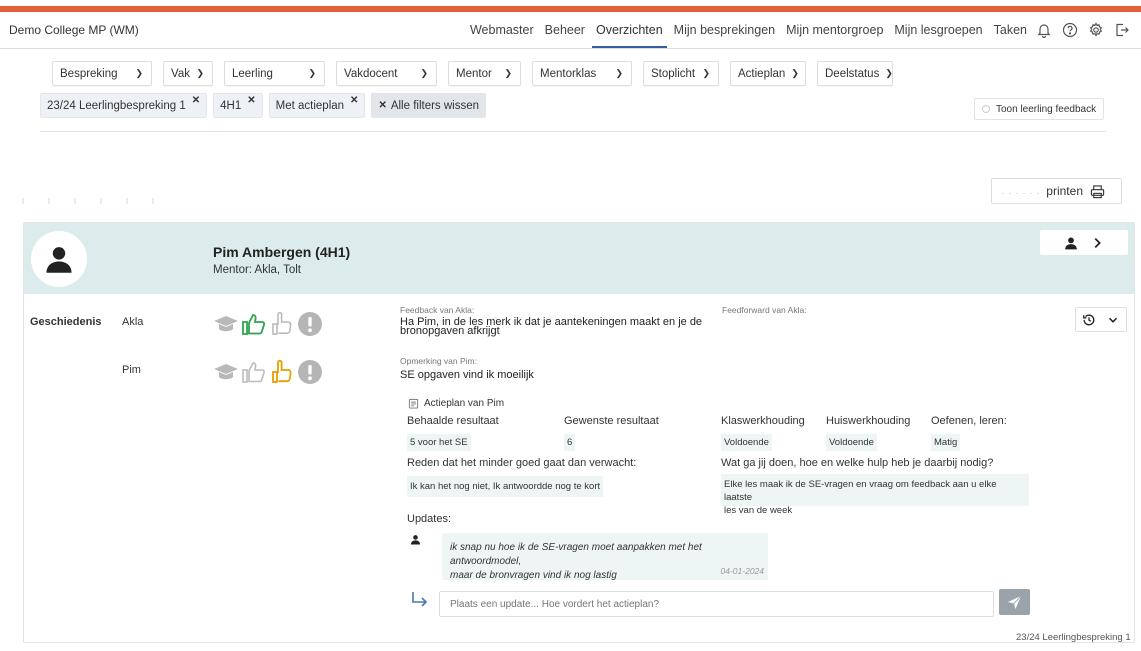 The image size is (1141, 651). Describe the element at coordinates (133, 322) in the screenshot. I see `teacher-name: Akla` at that location.